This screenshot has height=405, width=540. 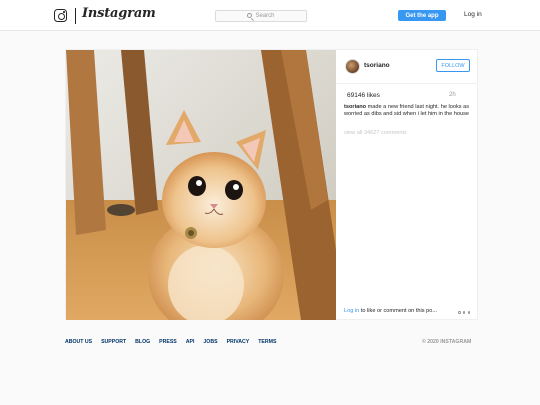 I want to click on logo-divider, so click(x=75, y=16).